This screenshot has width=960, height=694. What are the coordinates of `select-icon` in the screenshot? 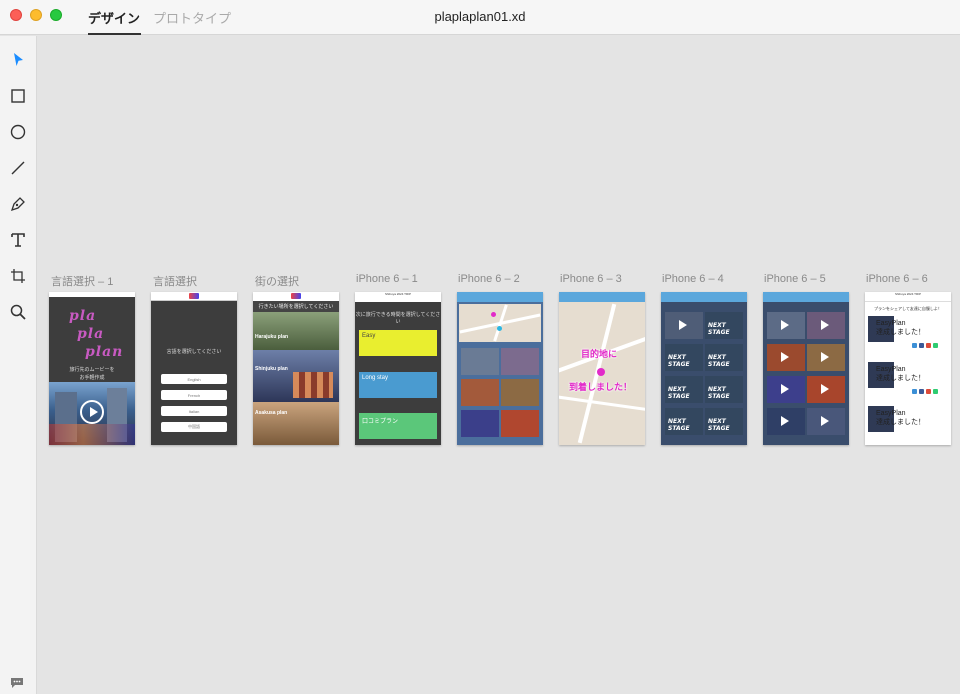 It's located at (18, 60).